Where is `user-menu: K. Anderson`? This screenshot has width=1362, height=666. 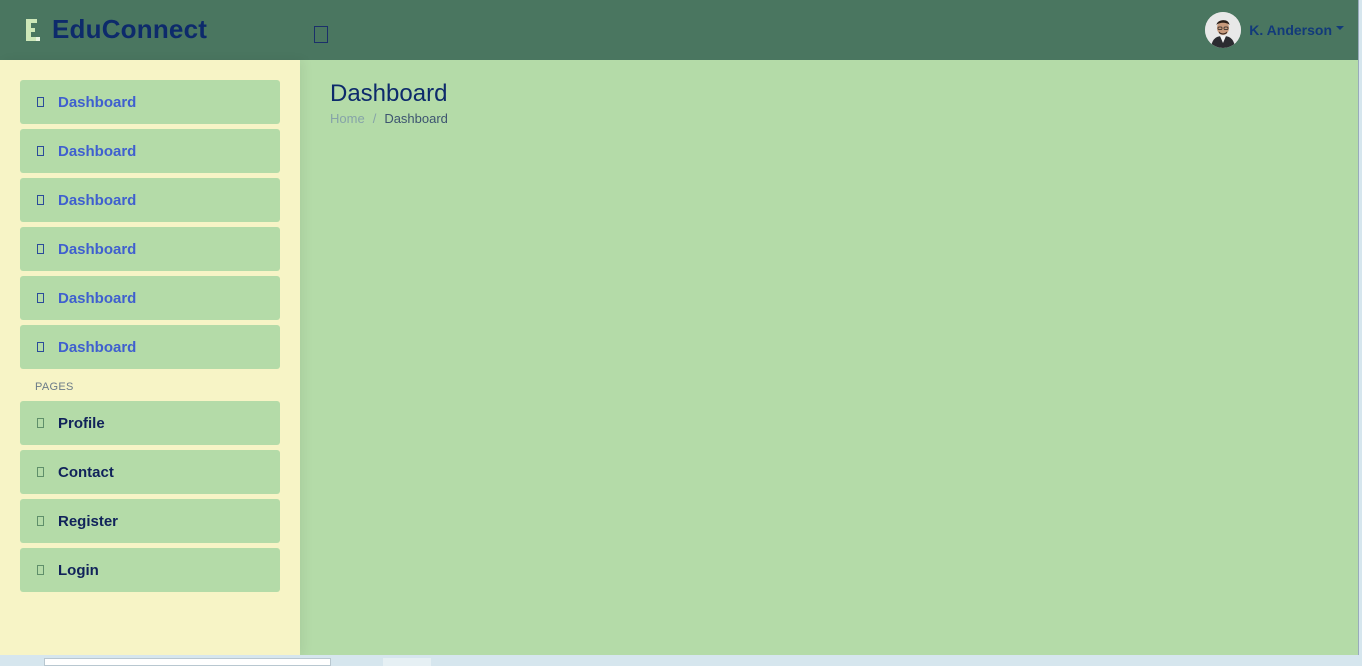 user-menu: K. Anderson is located at coordinates (1274, 30).